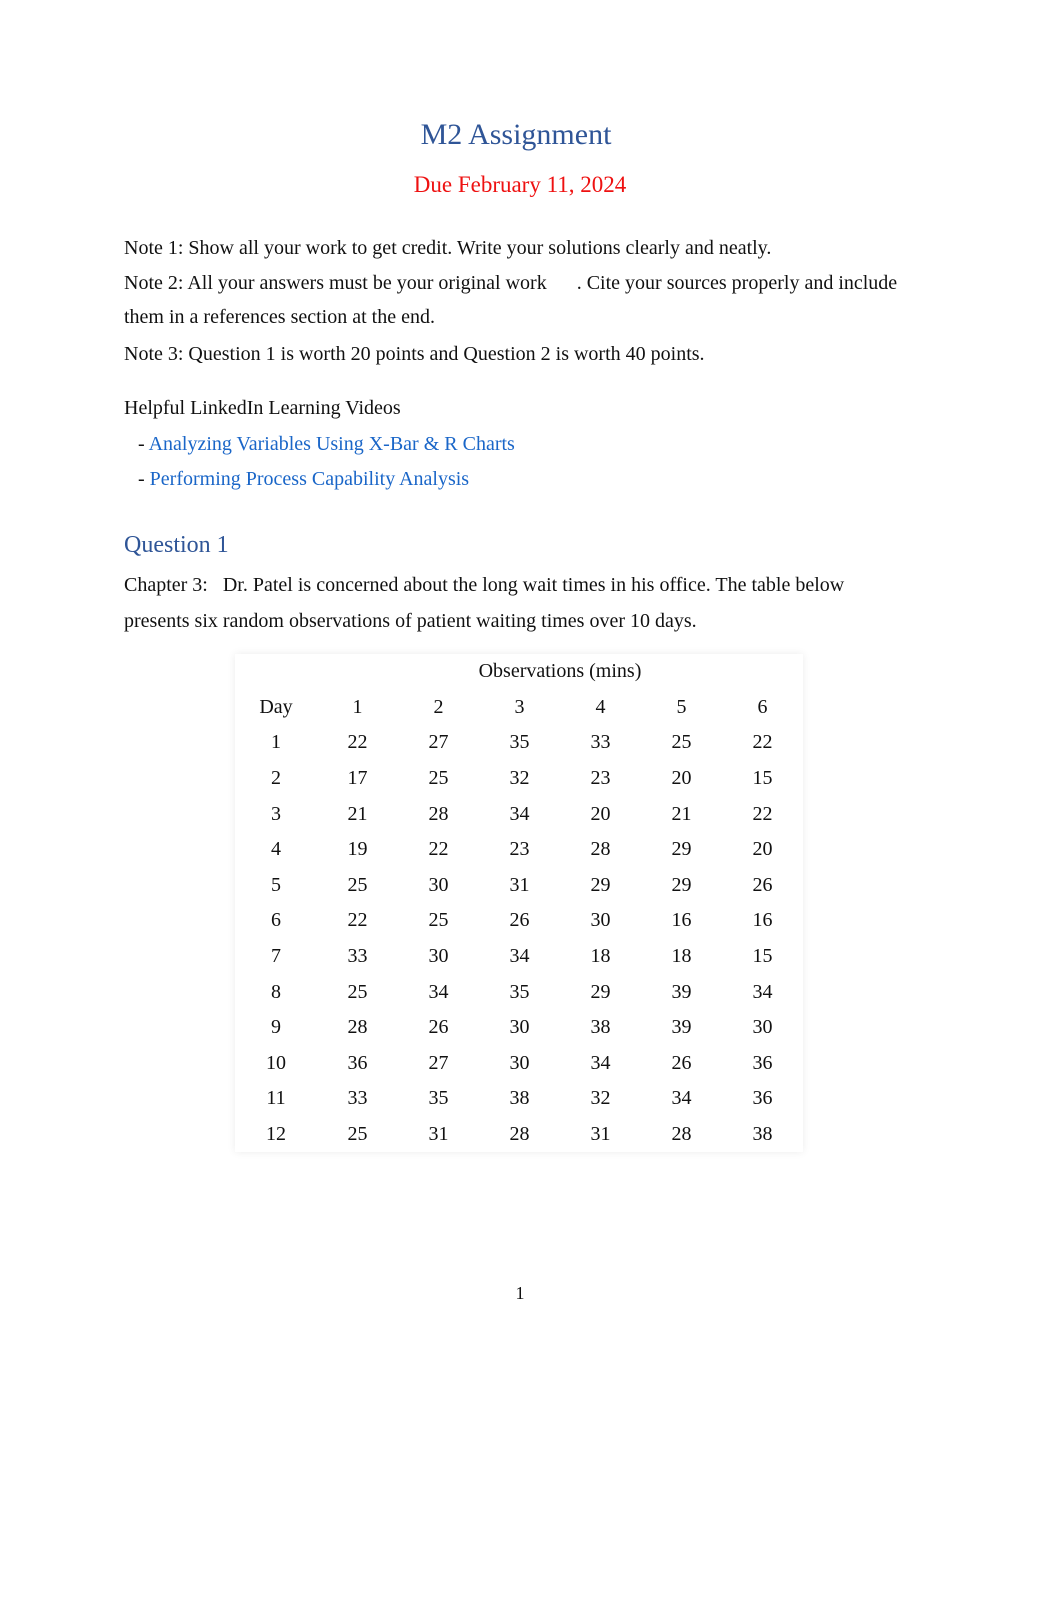  I want to click on observation-cell: 17, so click(357, 778).